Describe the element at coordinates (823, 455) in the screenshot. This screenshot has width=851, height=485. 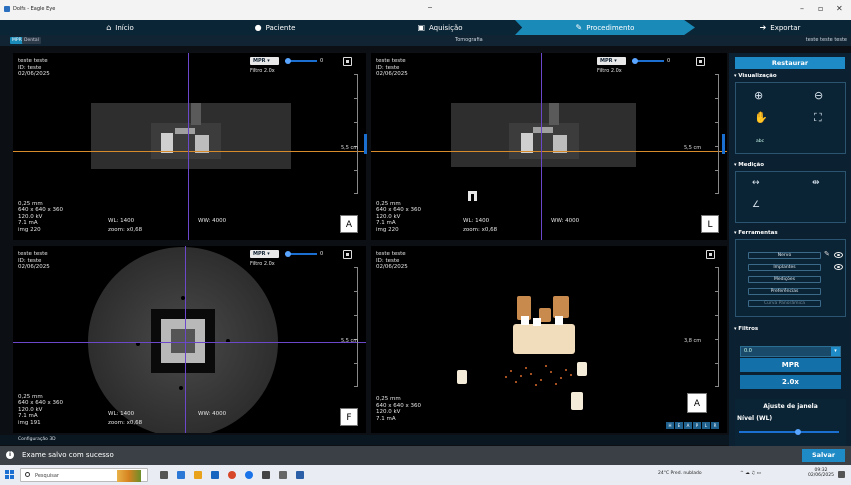
I see `save-button: Salvar` at that location.